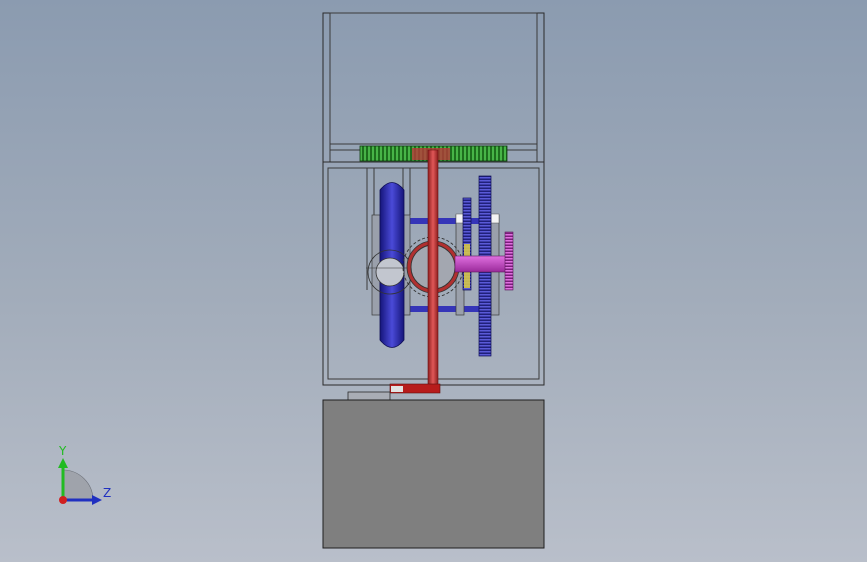  What do you see at coordinates (467, 244) in the screenshot?
I see `small-blue-gear` at bounding box center [467, 244].